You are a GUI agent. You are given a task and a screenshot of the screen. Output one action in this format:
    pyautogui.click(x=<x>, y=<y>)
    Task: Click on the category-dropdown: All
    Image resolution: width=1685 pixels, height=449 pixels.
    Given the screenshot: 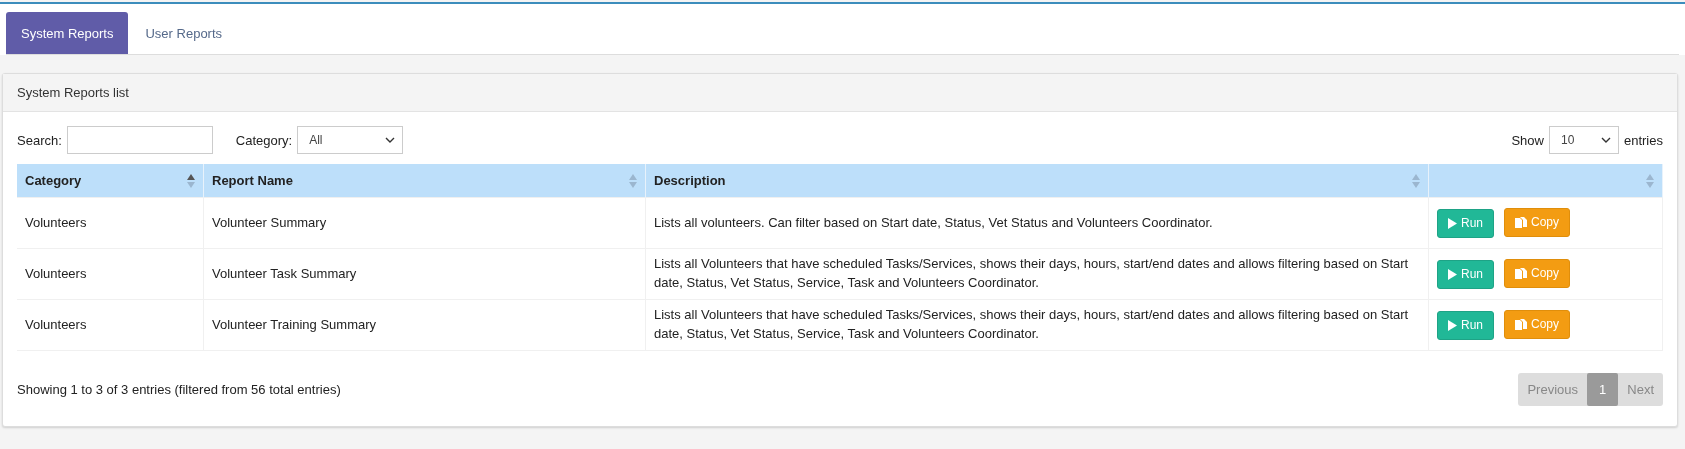 What is the action you would take?
    pyautogui.click(x=350, y=140)
    